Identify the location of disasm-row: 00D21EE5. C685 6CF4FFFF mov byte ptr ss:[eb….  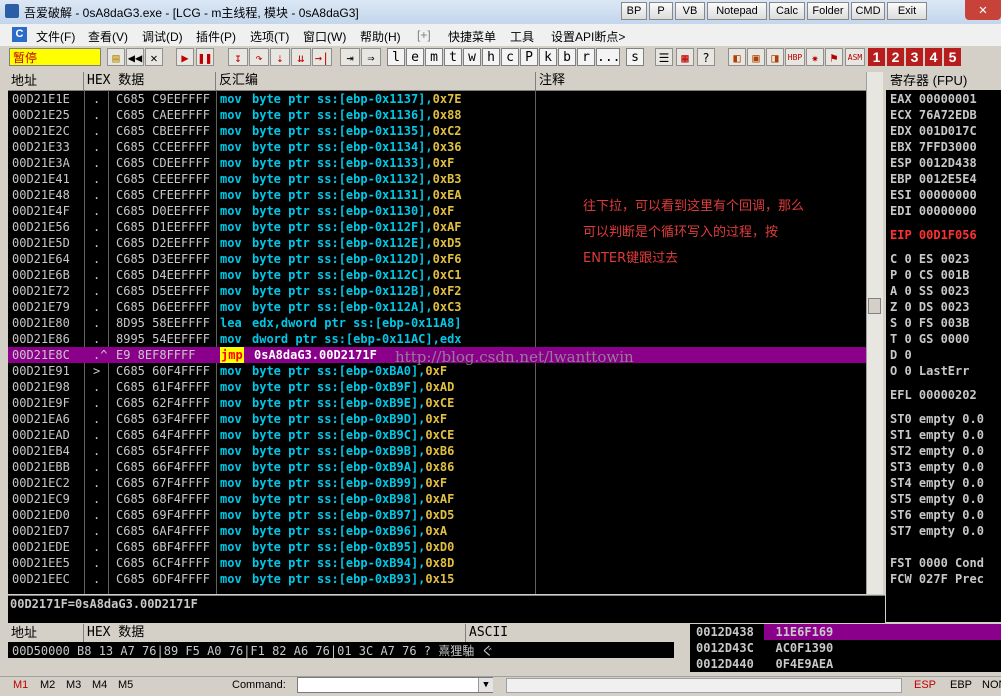
(437, 563).